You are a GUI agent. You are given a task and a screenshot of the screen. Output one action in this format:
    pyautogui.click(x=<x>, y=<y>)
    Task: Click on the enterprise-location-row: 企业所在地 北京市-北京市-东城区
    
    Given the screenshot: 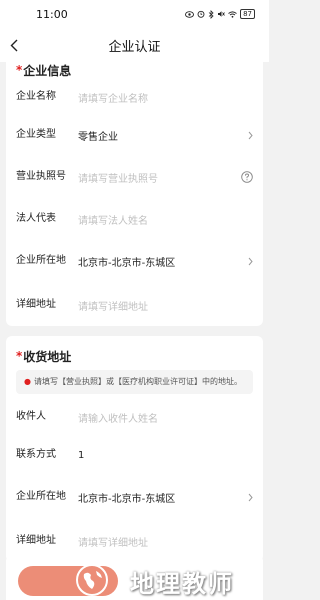 What is the action you would take?
    pyautogui.click(x=134, y=261)
    